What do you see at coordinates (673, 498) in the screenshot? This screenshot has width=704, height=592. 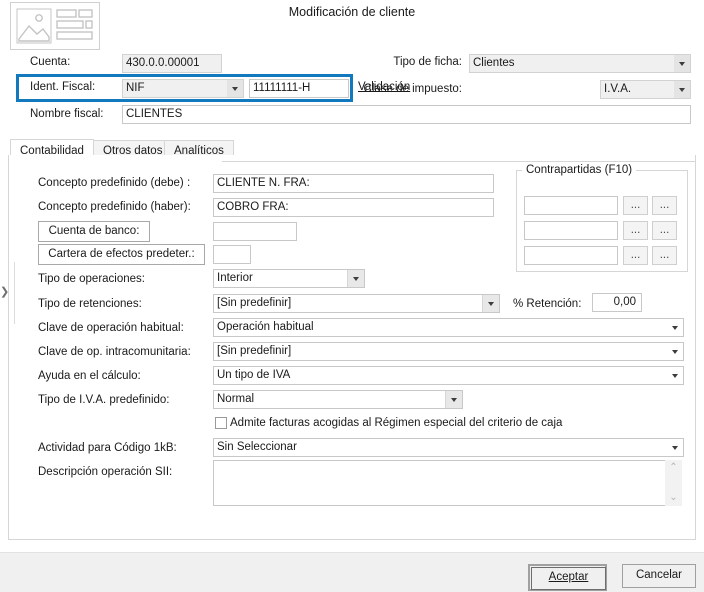 I see `chevron-down-icon: ⌄` at bounding box center [673, 498].